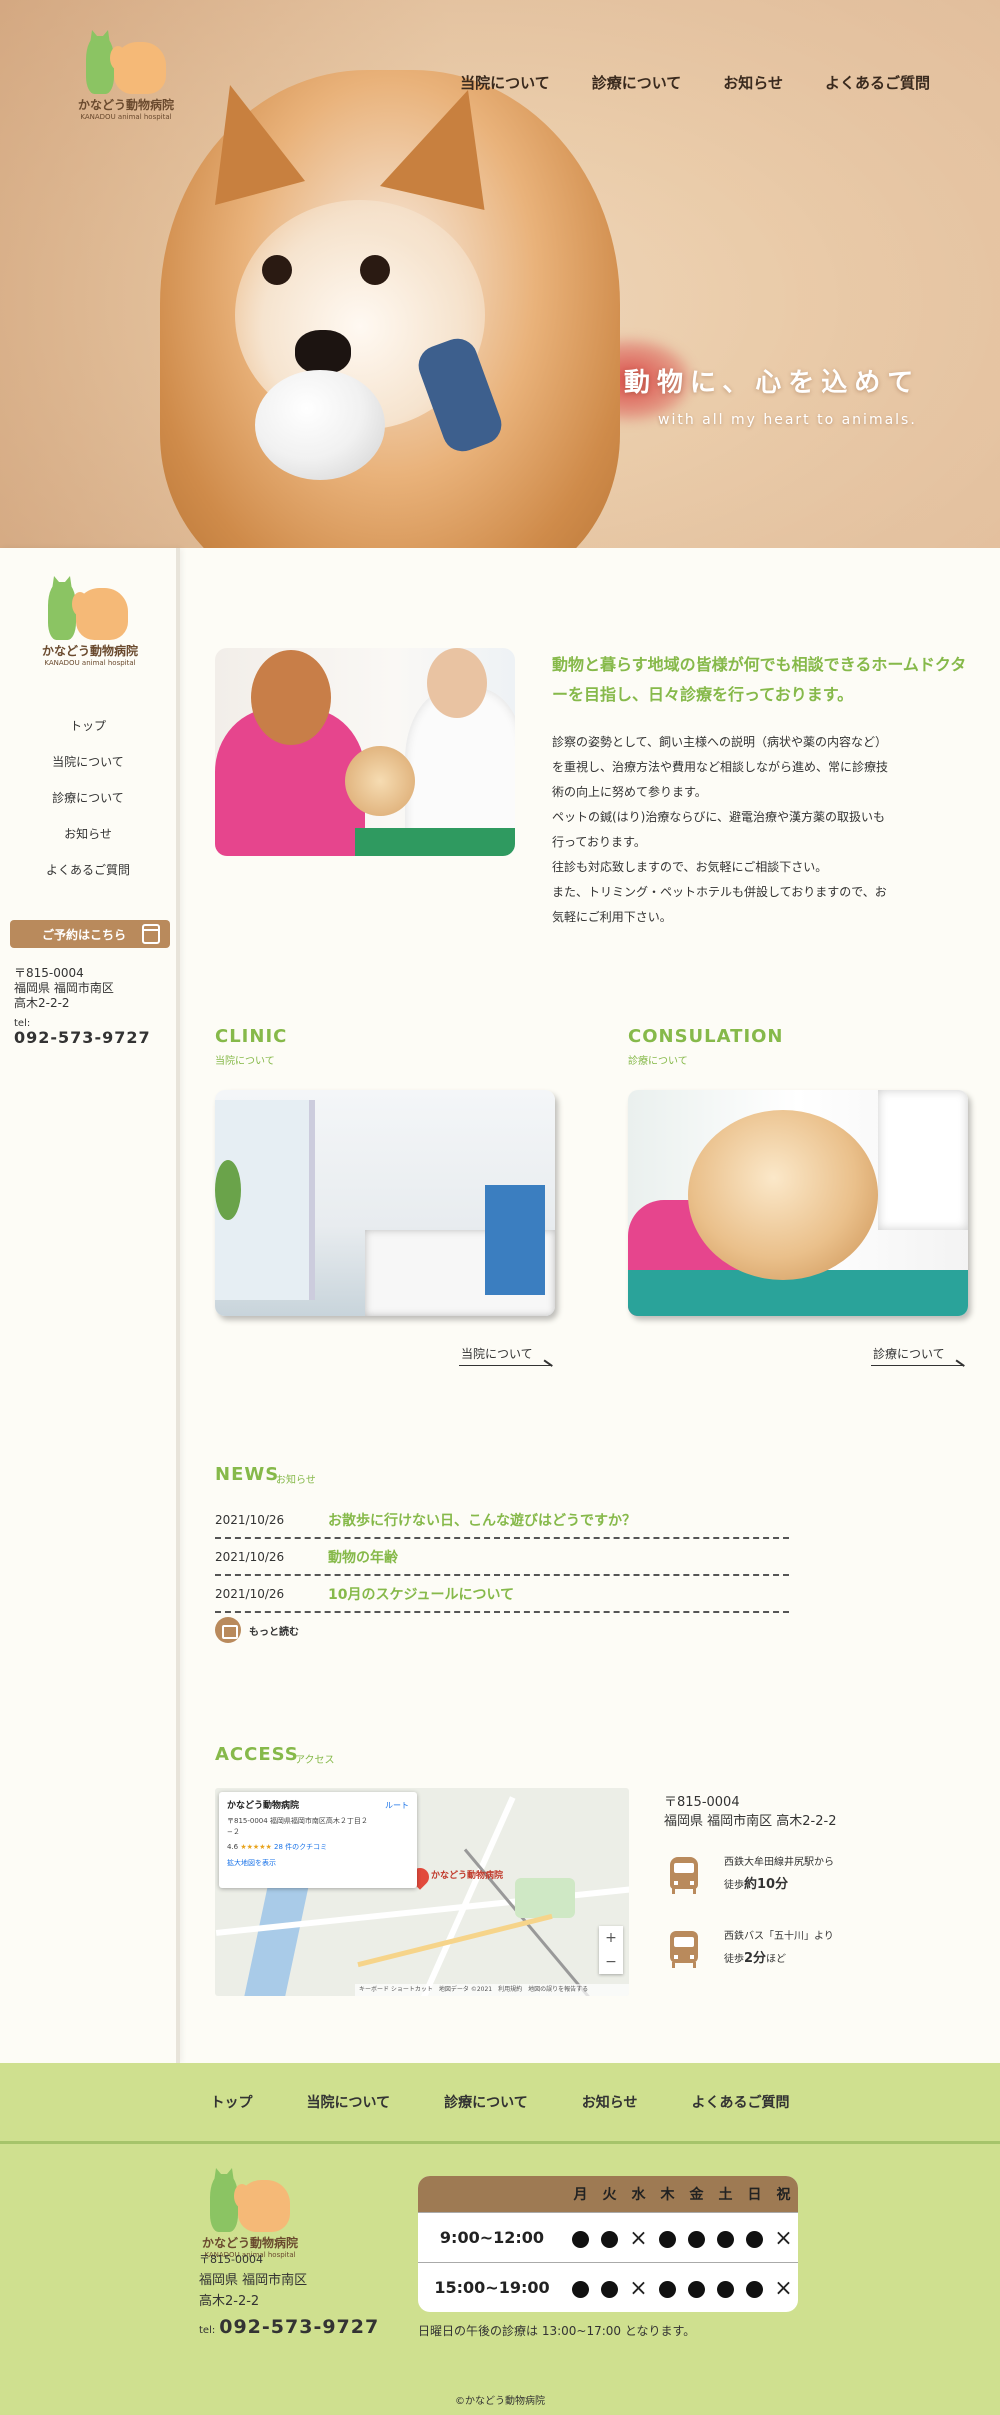  I want to click on sidebar-item-news: お知らせ, so click(88, 834).